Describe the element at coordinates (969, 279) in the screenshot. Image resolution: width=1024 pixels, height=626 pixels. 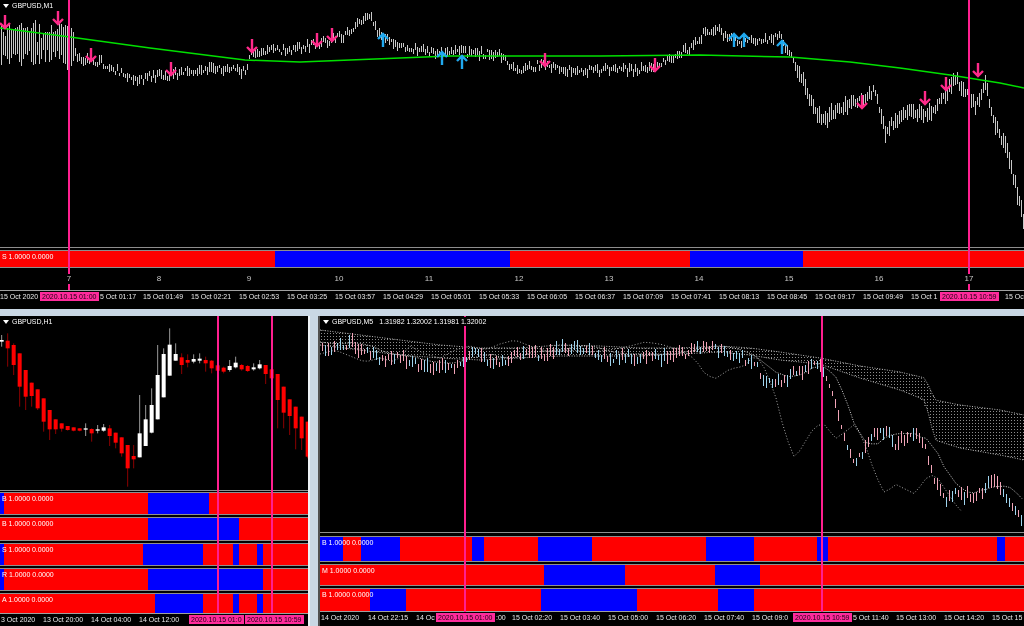
I see `number-label: 17` at that location.